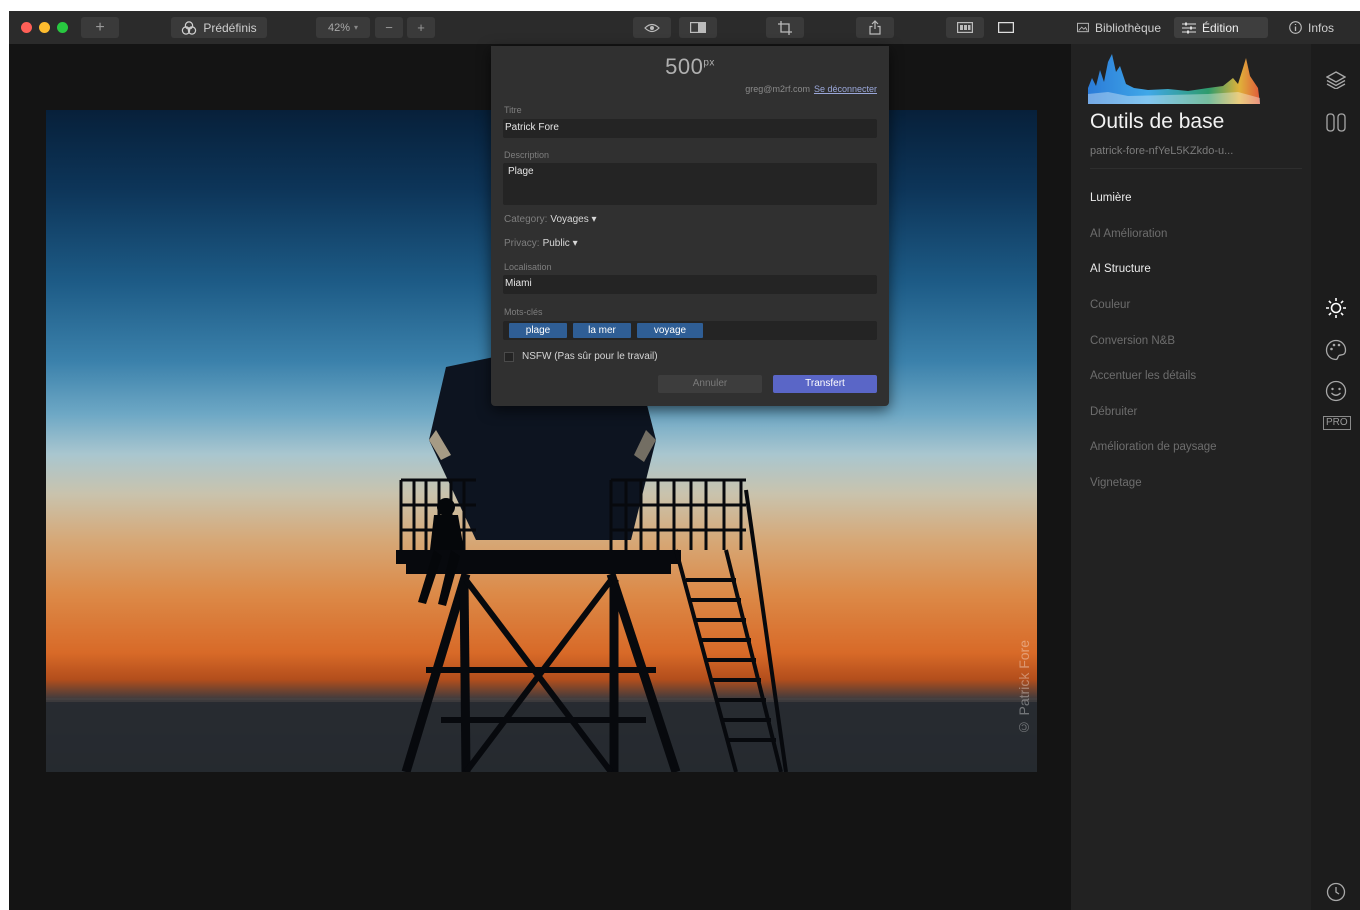 The image size is (1360, 910). Describe the element at coordinates (777, 89) in the screenshot. I see `account-email: greg@m2rf.com` at that location.